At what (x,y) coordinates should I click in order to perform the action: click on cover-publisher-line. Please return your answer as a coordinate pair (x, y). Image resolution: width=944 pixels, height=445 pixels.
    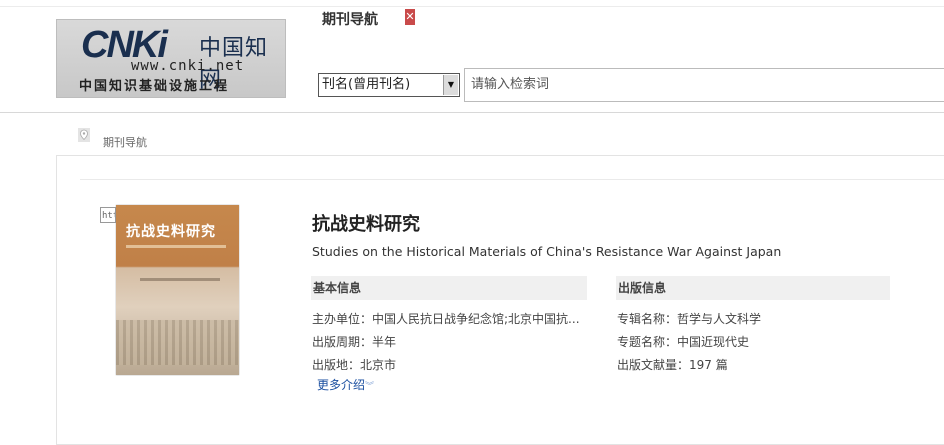
    Looking at the image, I should click on (180, 279).